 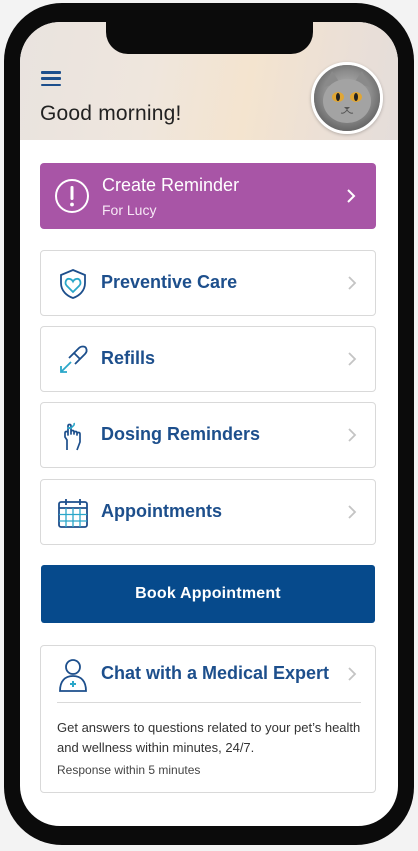 I want to click on finger-string-icon, so click(x=72, y=436).